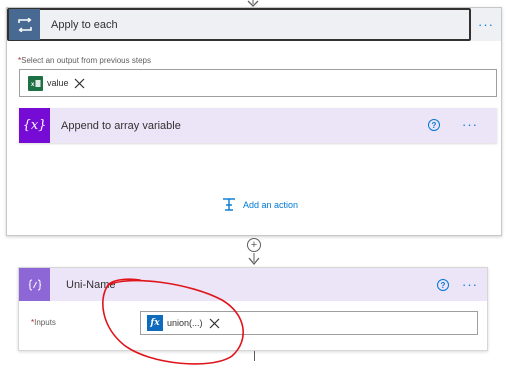 This screenshot has width=506, height=370. I want to click on union-token-label: union(...), so click(185, 323).